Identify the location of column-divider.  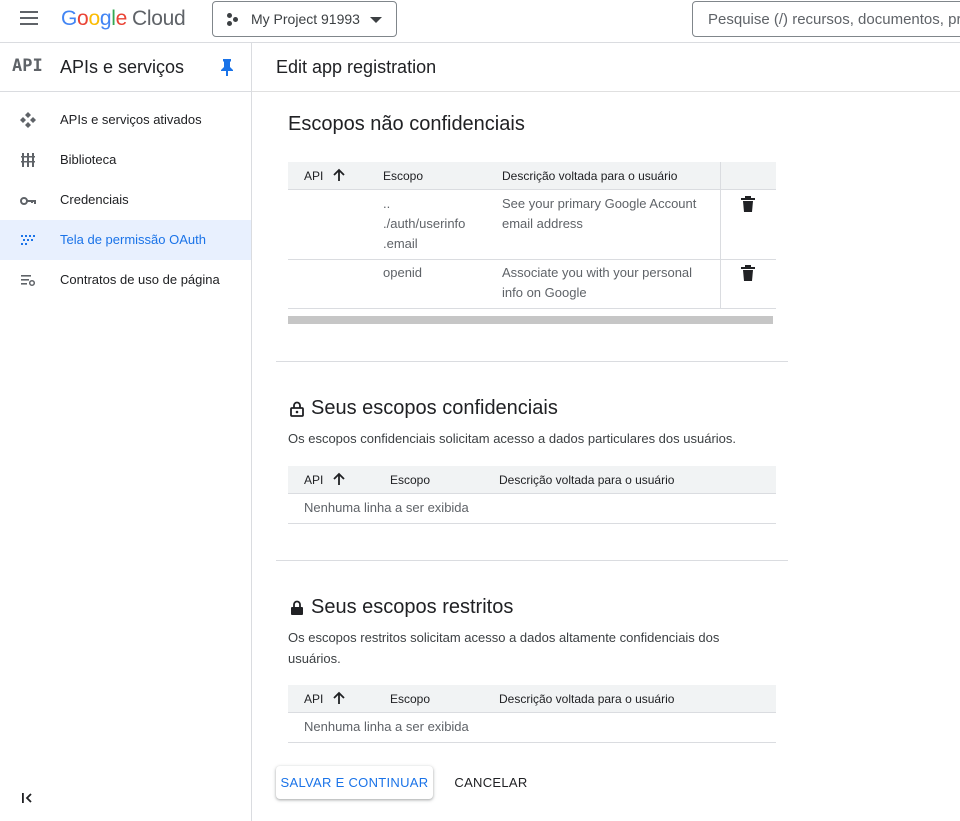
(720, 235).